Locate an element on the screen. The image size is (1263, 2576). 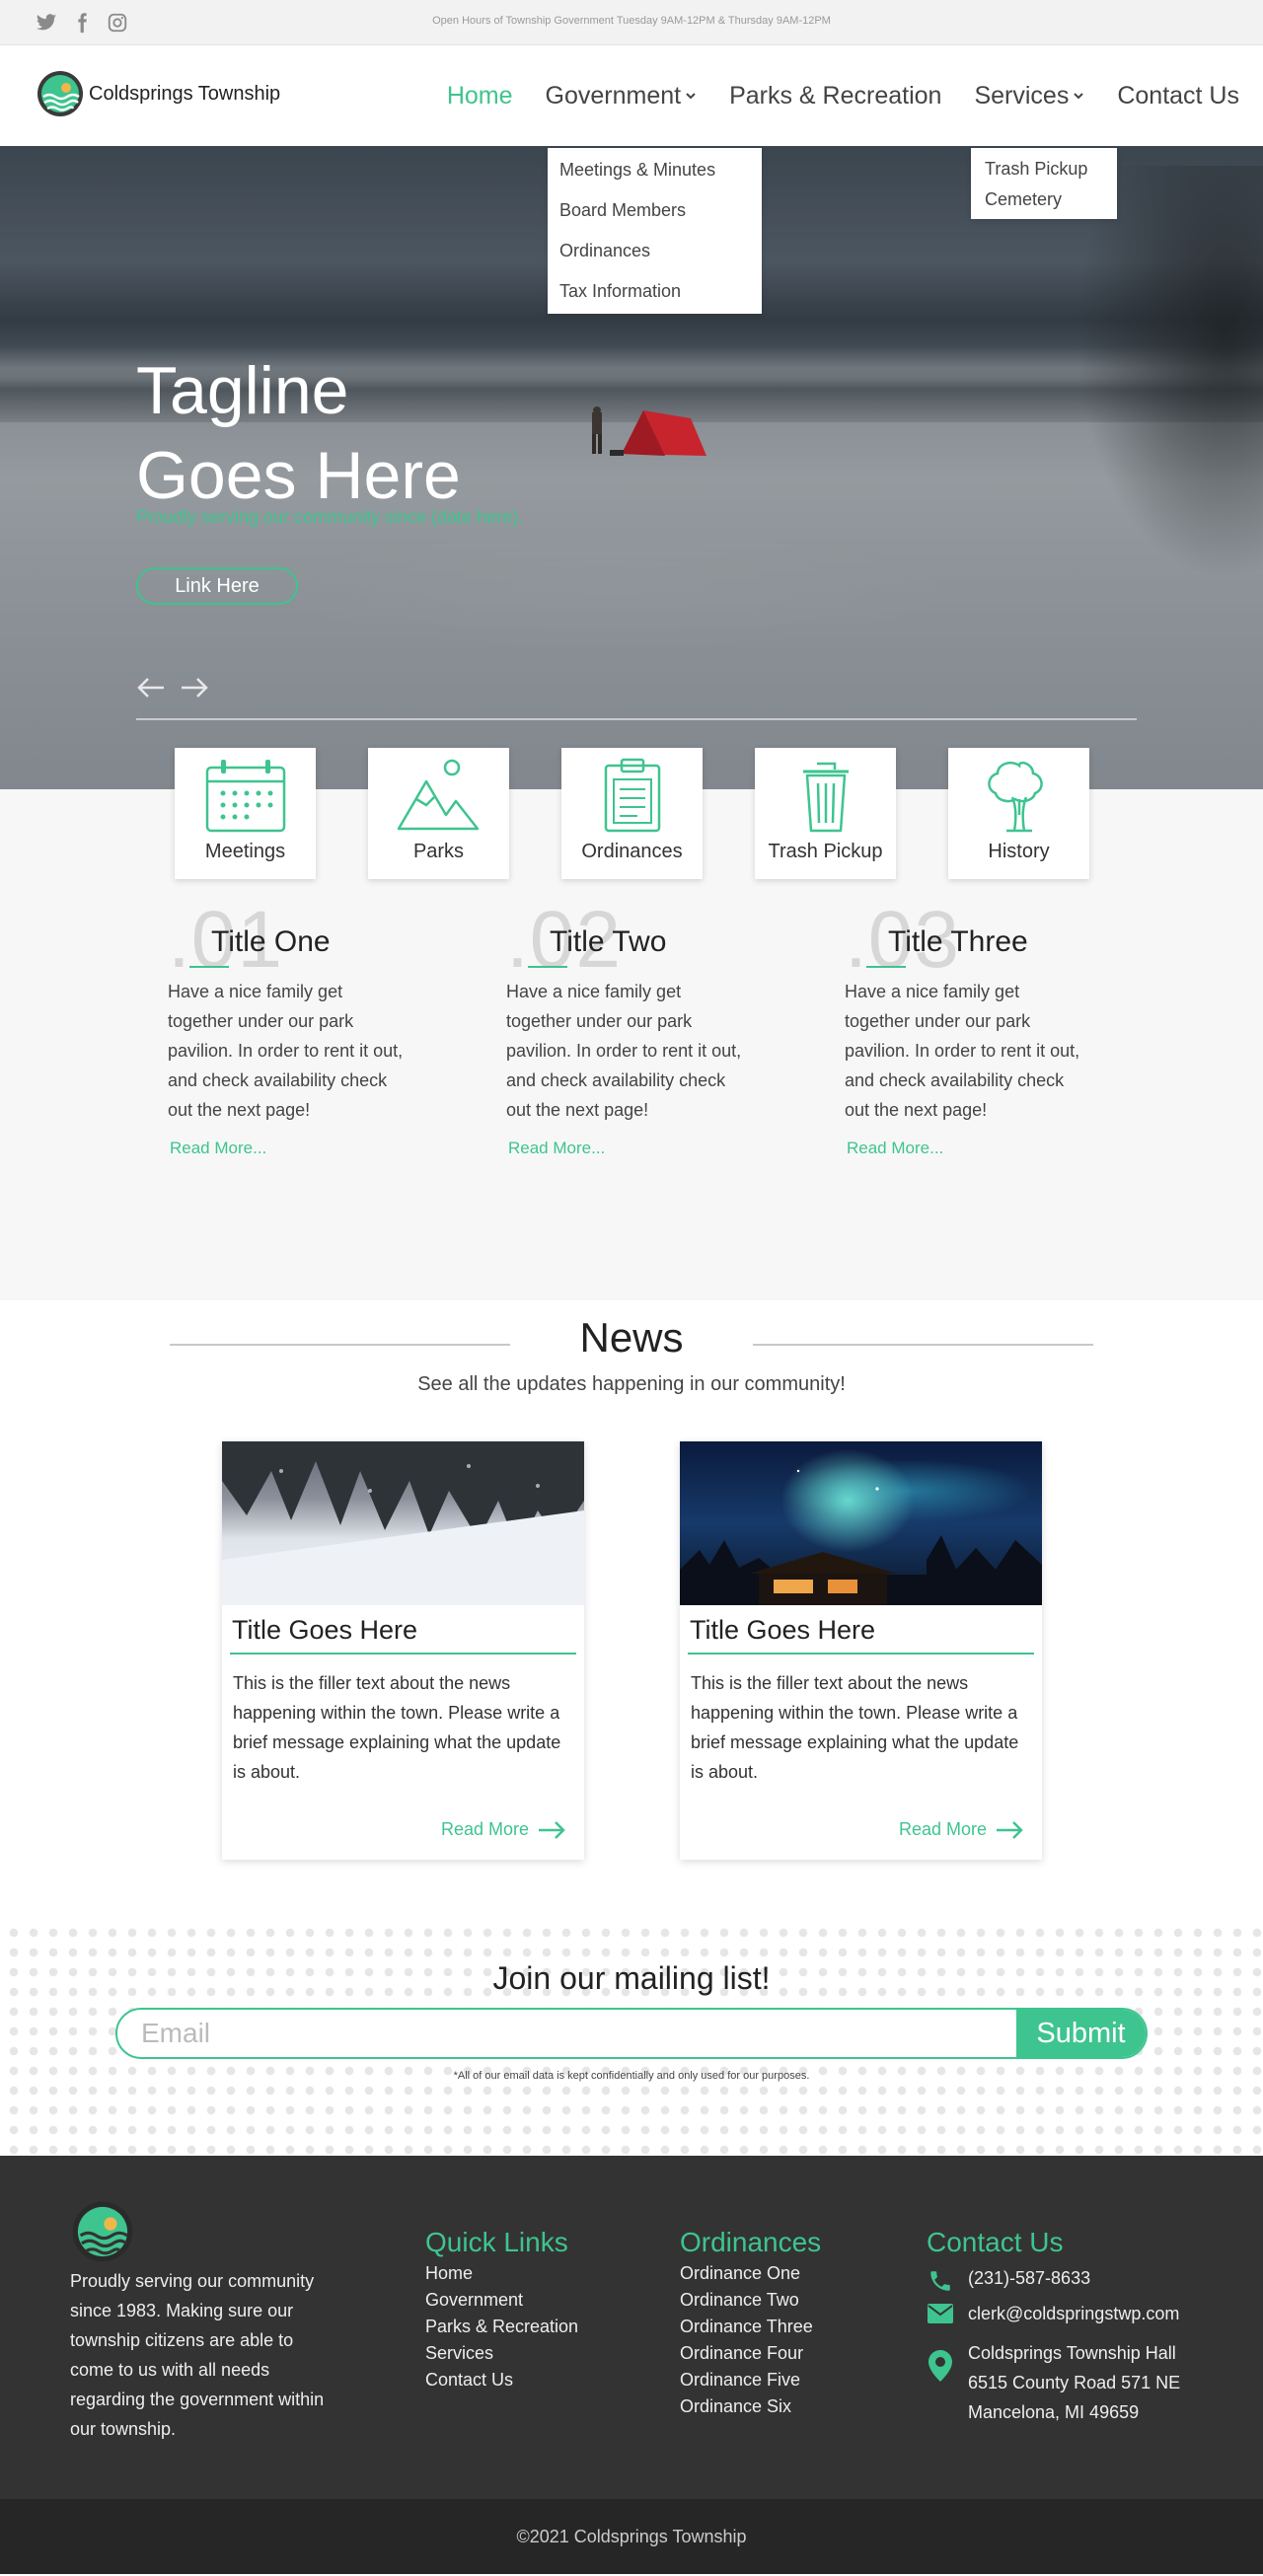
footer-link-services: Services is located at coordinates (501, 2353).